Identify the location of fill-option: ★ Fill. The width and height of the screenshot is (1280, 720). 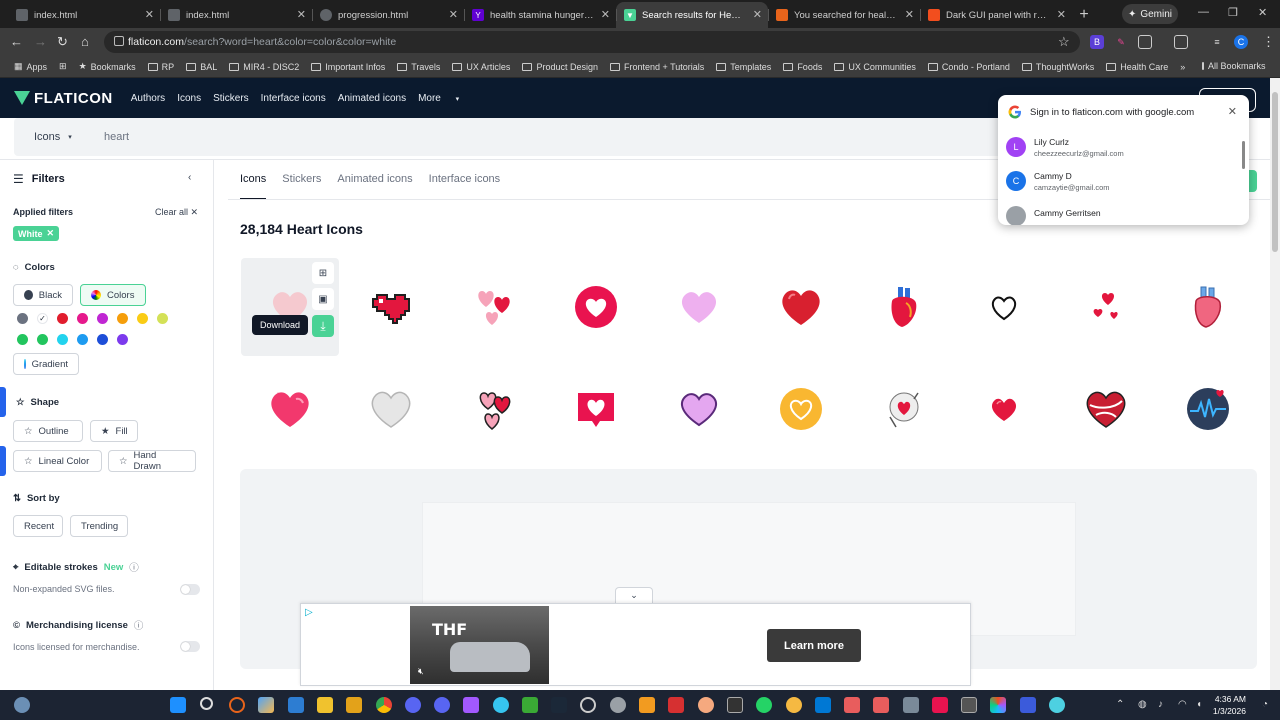
(114, 431).